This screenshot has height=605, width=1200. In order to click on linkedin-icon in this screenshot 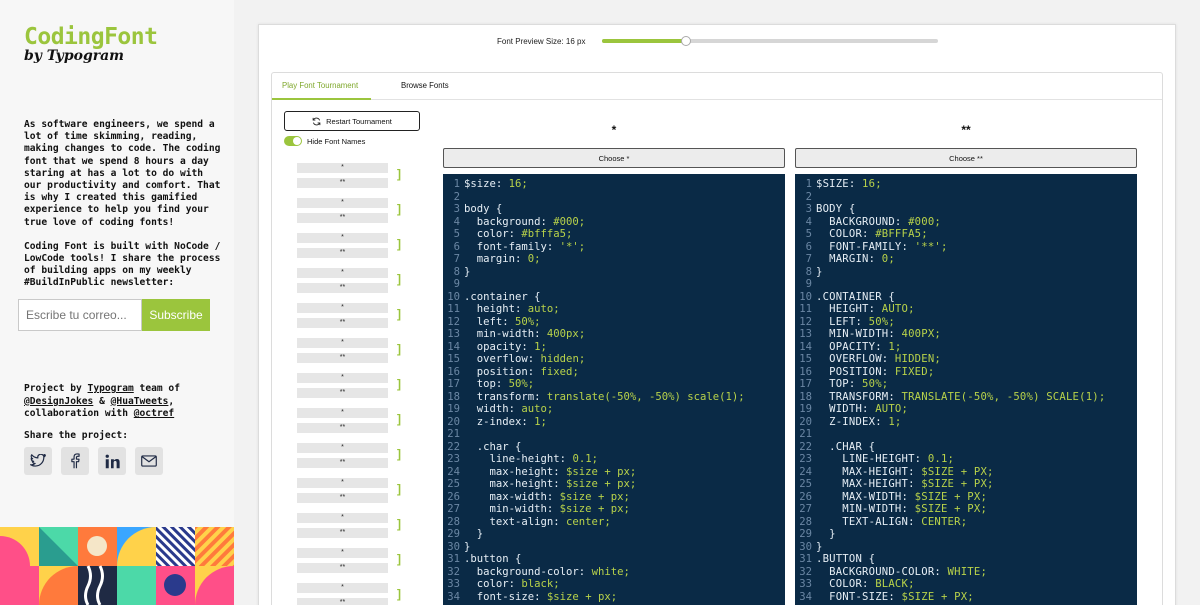, I will do `click(112, 461)`.